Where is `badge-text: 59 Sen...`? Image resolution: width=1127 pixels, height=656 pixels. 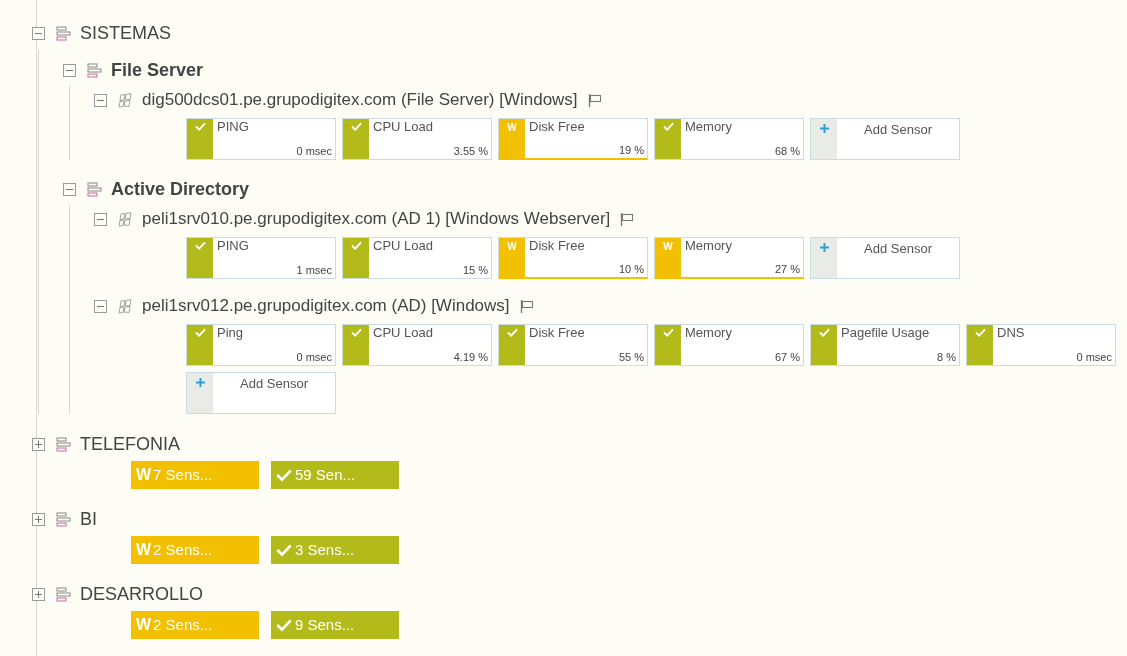 badge-text: 59 Sen... is located at coordinates (325, 474).